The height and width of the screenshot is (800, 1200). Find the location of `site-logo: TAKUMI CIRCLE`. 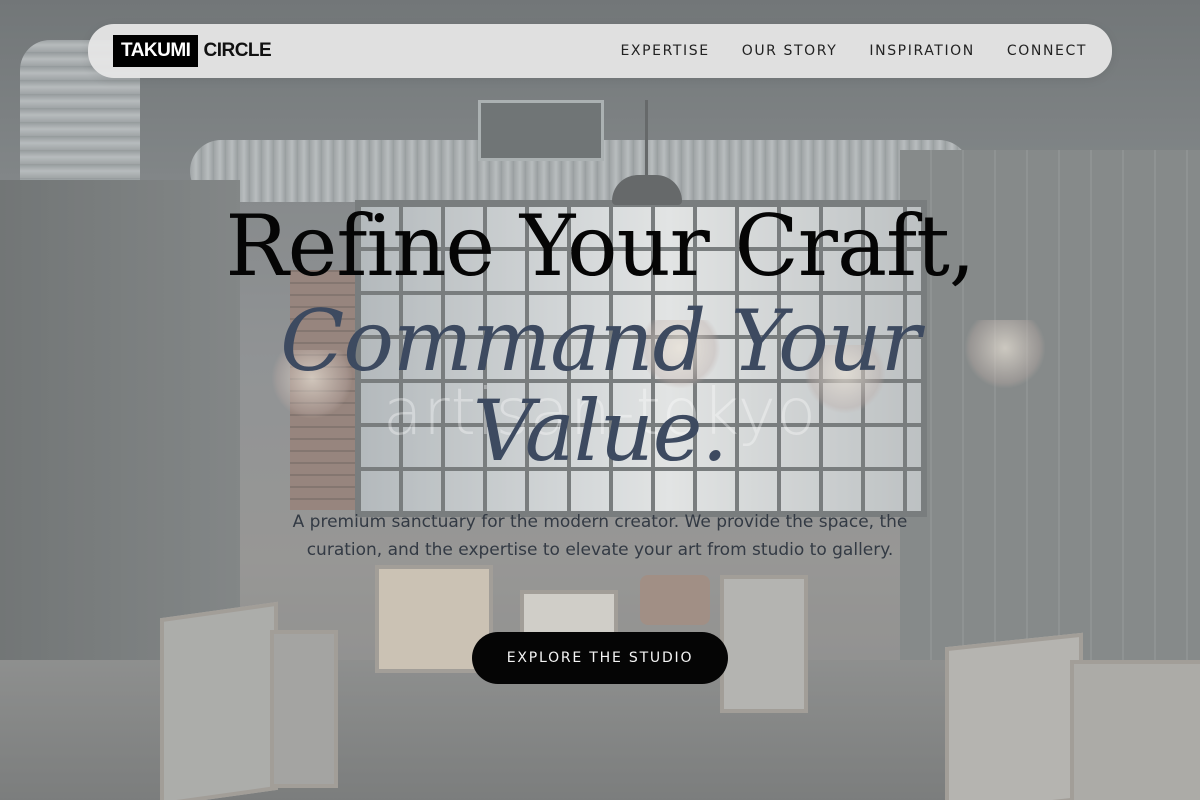

site-logo: TAKUMI CIRCLE is located at coordinates (192, 51).